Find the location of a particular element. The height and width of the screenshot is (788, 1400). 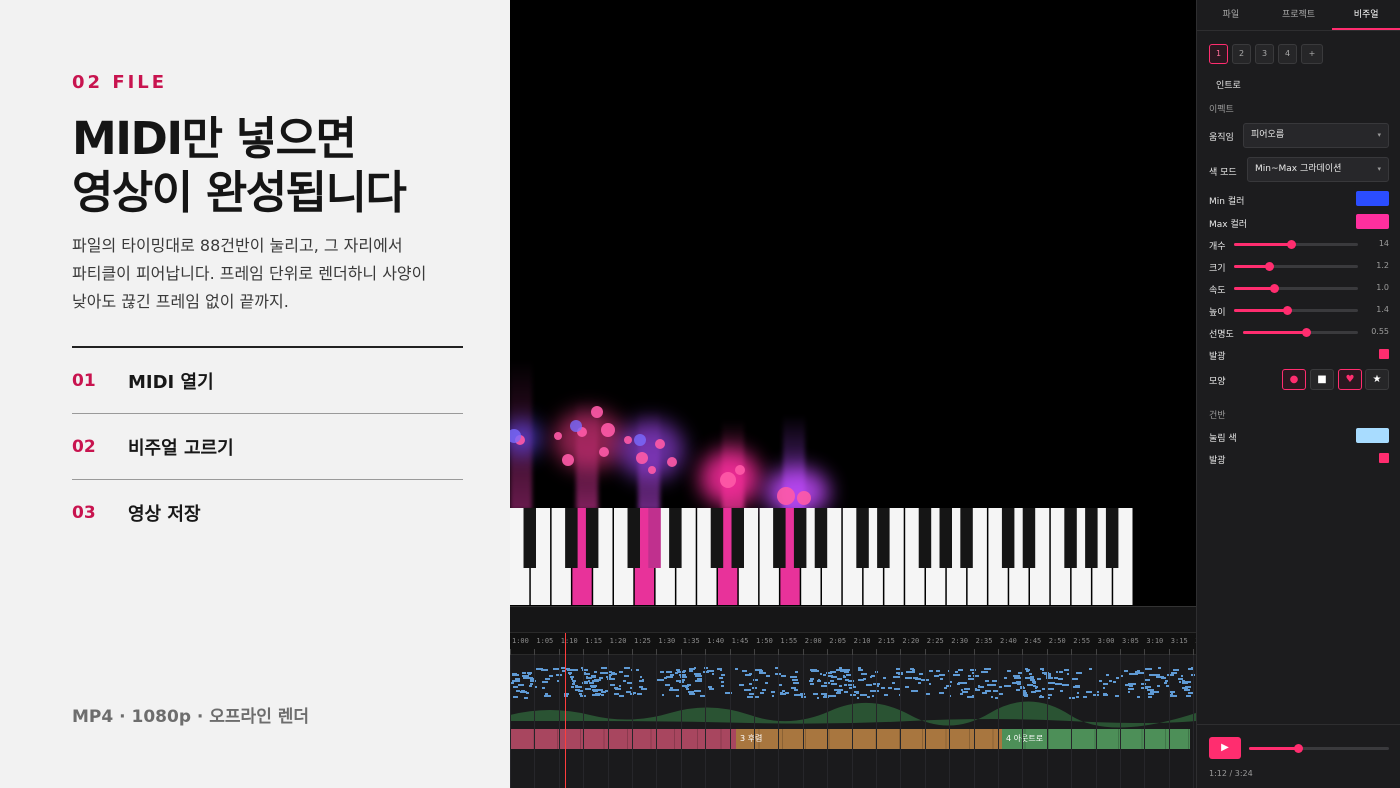

section-segment is located at coordinates (623, 739).